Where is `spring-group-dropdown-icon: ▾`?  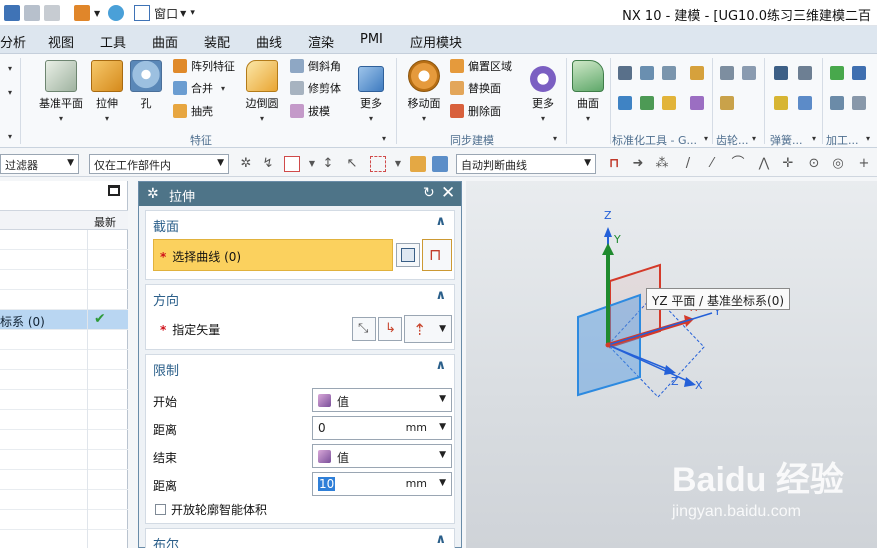 spring-group-dropdown-icon: ▾ is located at coordinates (814, 138).